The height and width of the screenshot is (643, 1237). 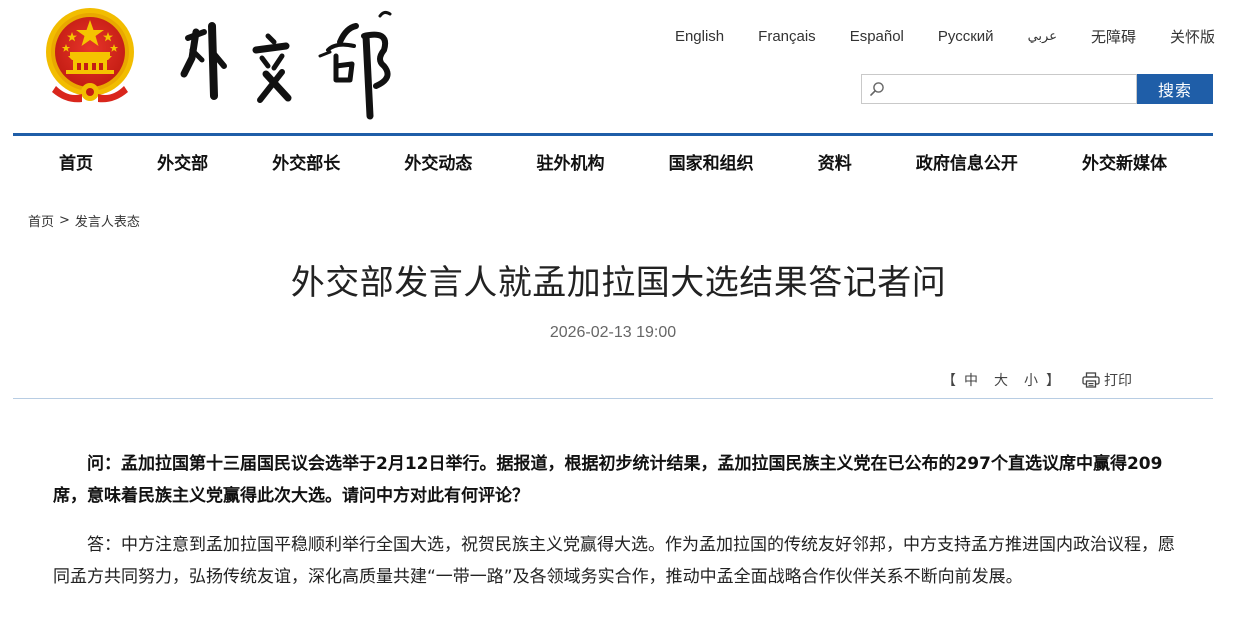 I want to click on lang-link-arabic: عربي, so click(x=1042, y=36).